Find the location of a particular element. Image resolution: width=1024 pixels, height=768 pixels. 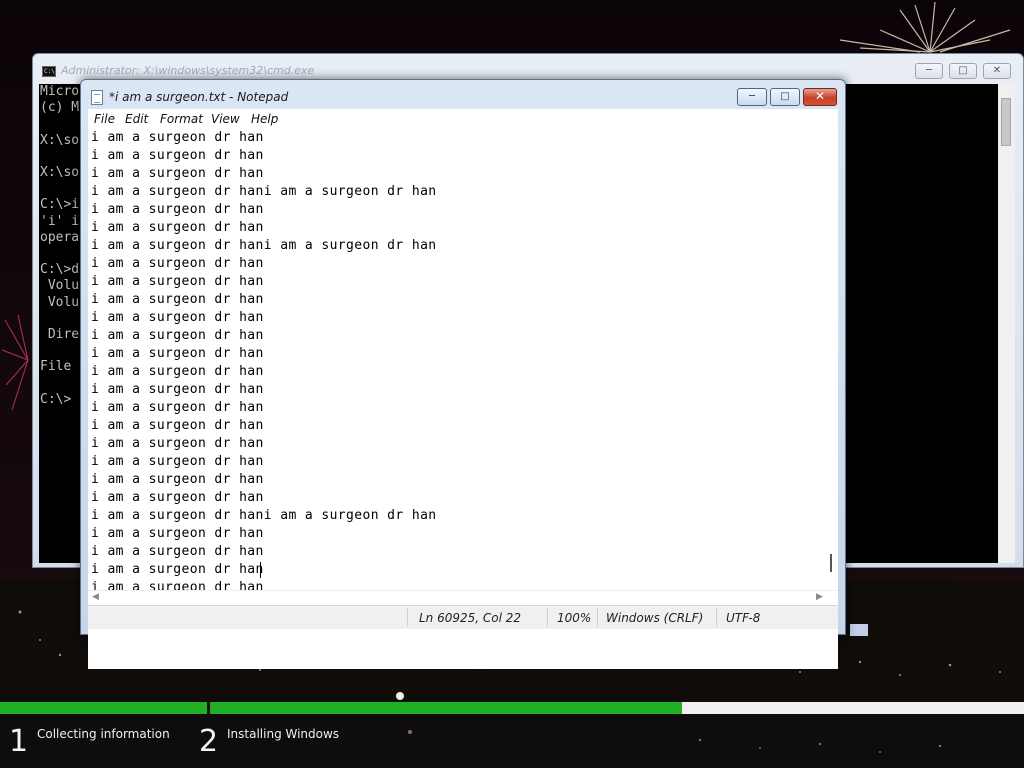

console-line: C:\>d is located at coordinates (60, 270).